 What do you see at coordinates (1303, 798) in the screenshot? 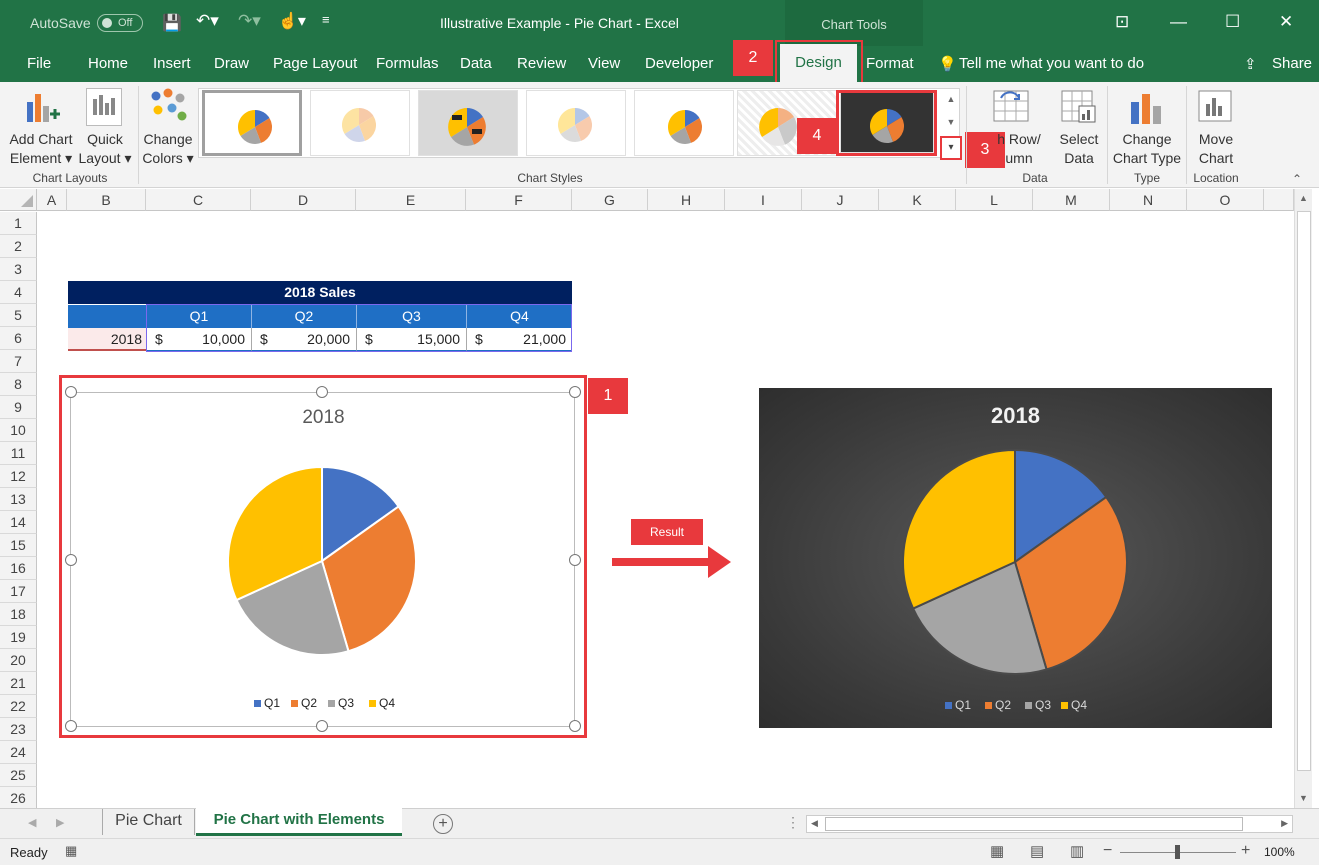
I see `scroll-down-icon: ▼` at bounding box center [1303, 798].